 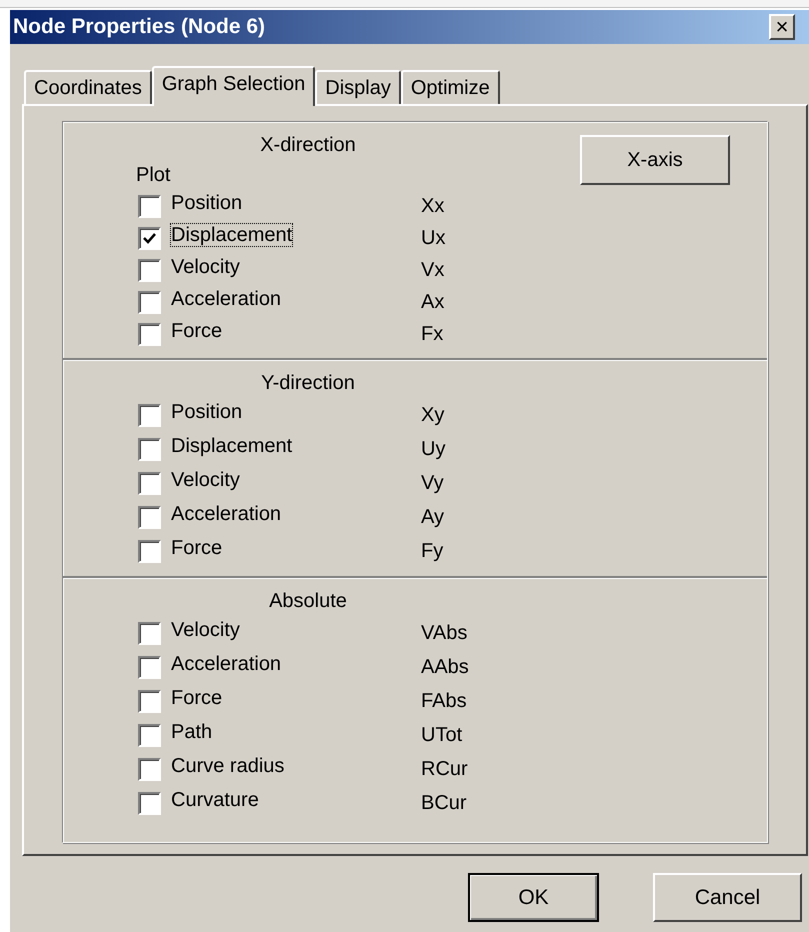 I want to click on variable-code: FAbs, so click(x=444, y=701).